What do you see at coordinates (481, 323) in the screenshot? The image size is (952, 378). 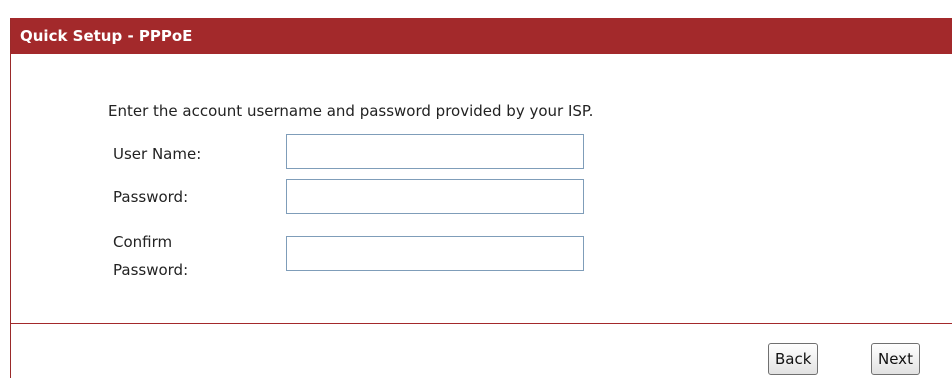 I see `footer-divider` at bounding box center [481, 323].